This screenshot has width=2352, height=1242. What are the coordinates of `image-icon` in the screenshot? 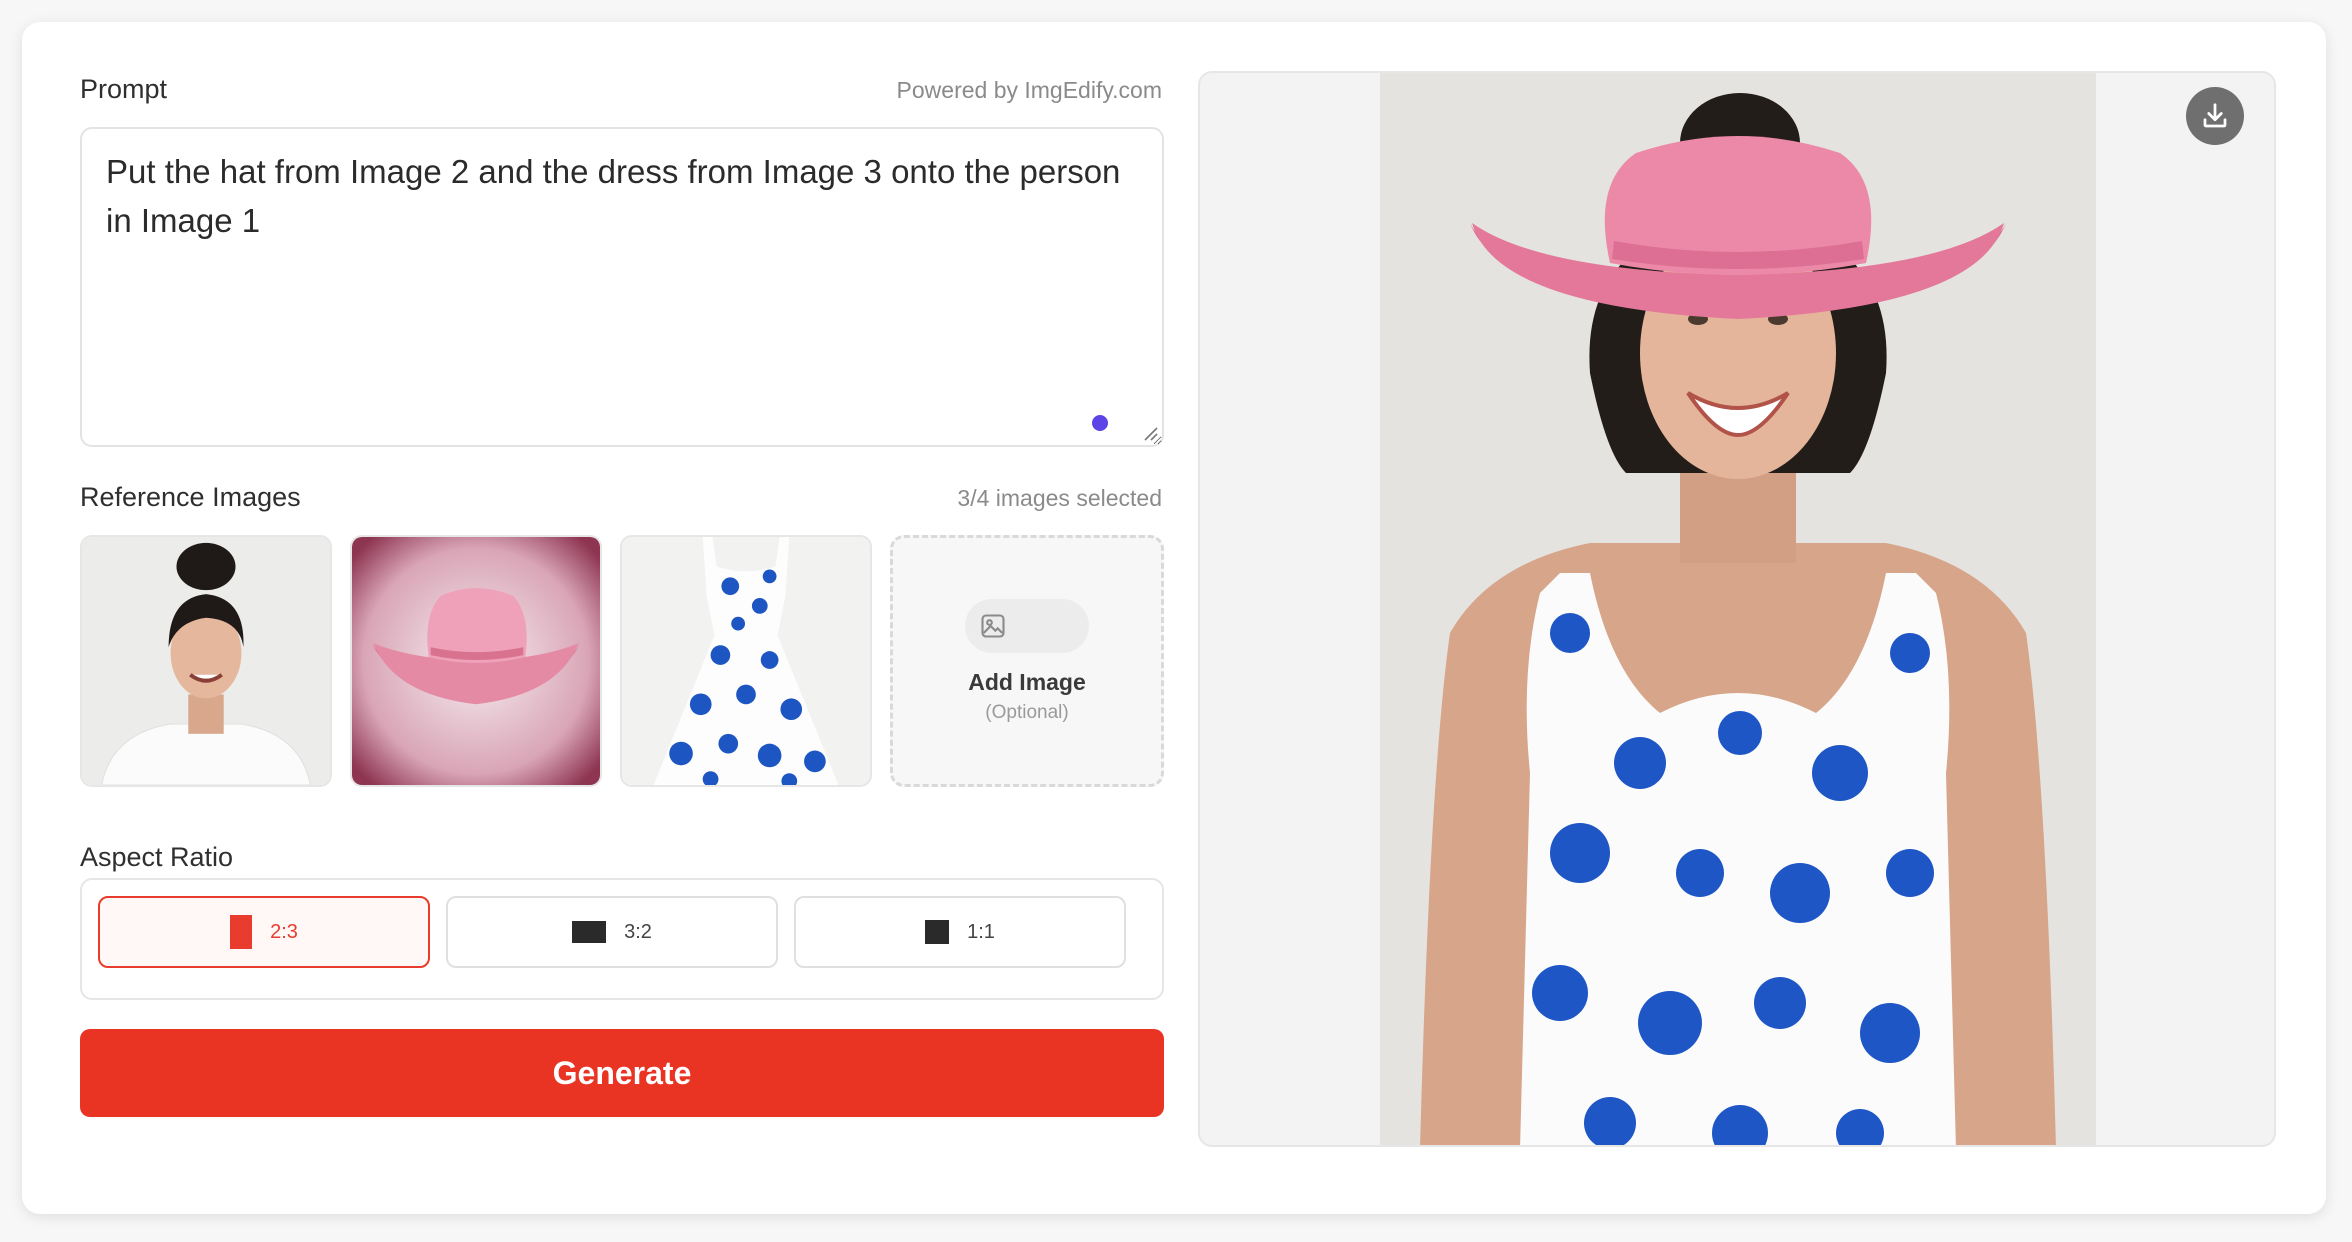 It's located at (993, 625).